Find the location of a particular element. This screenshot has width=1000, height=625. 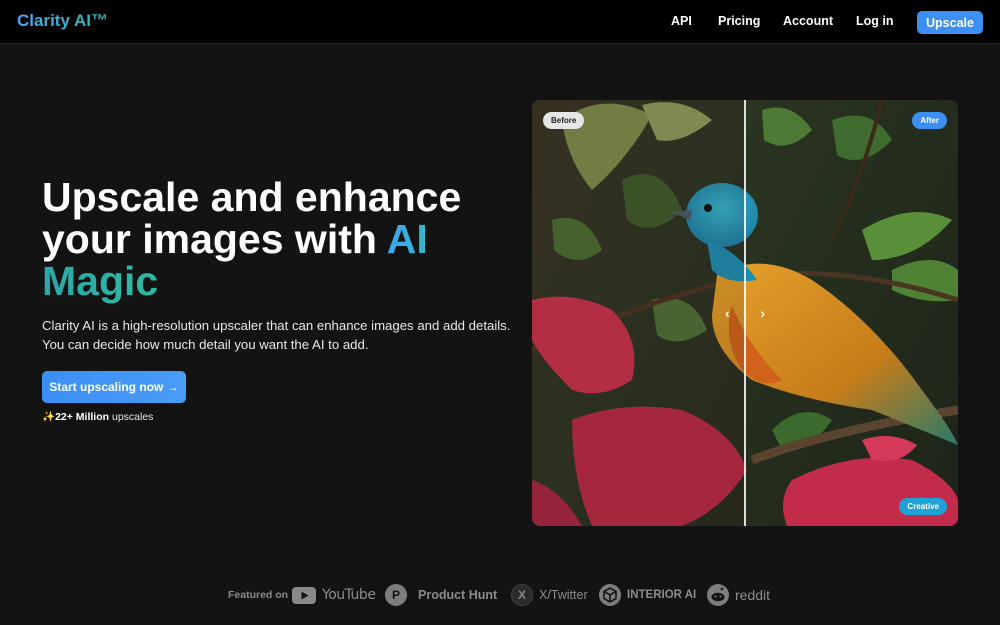

featured-interior-ai: INTERIOR AI is located at coordinates (647, 595).